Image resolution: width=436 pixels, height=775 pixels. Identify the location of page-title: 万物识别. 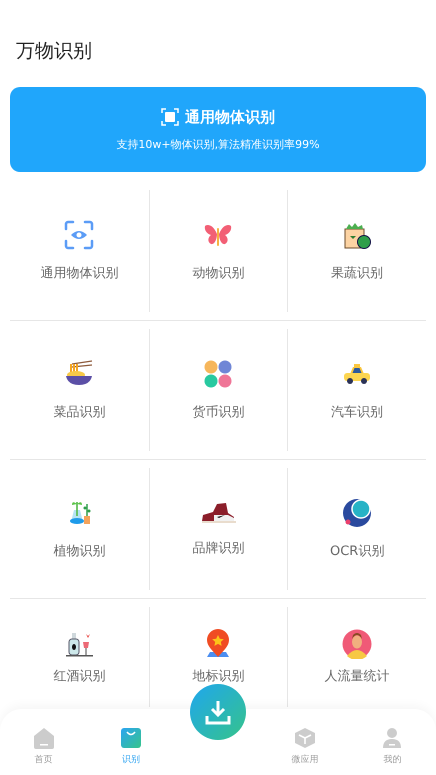
(54, 51).